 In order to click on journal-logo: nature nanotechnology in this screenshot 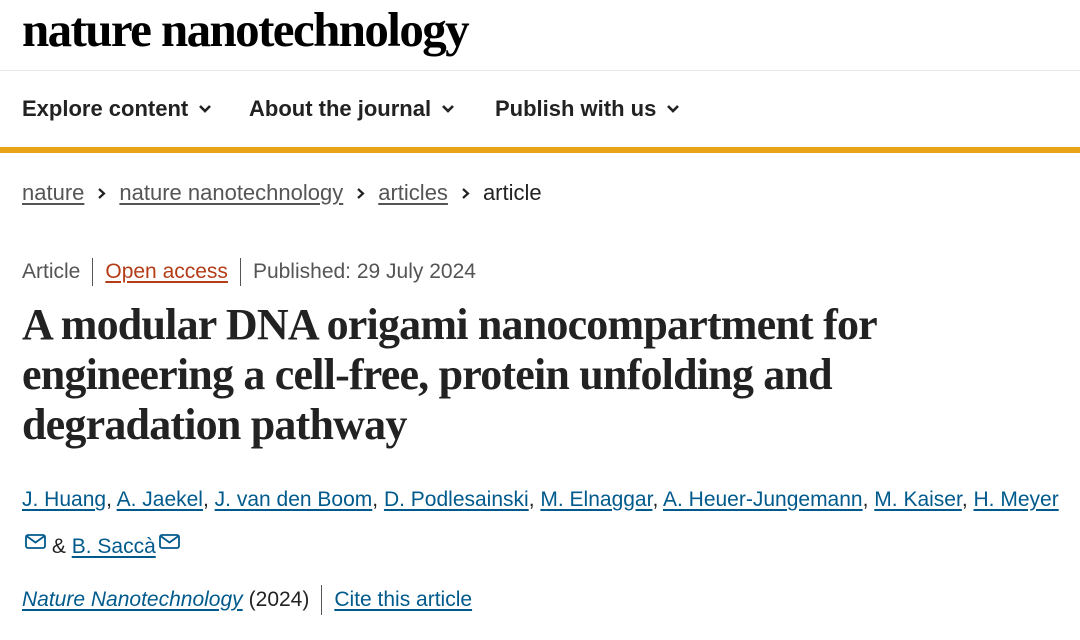, I will do `click(246, 30)`.